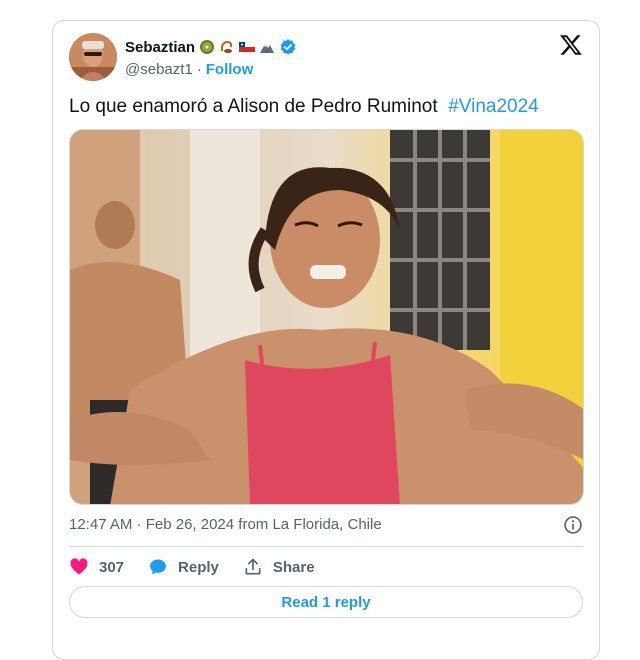 This screenshot has height=660, width=640. I want to click on reply-label: Reply, so click(198, 567).